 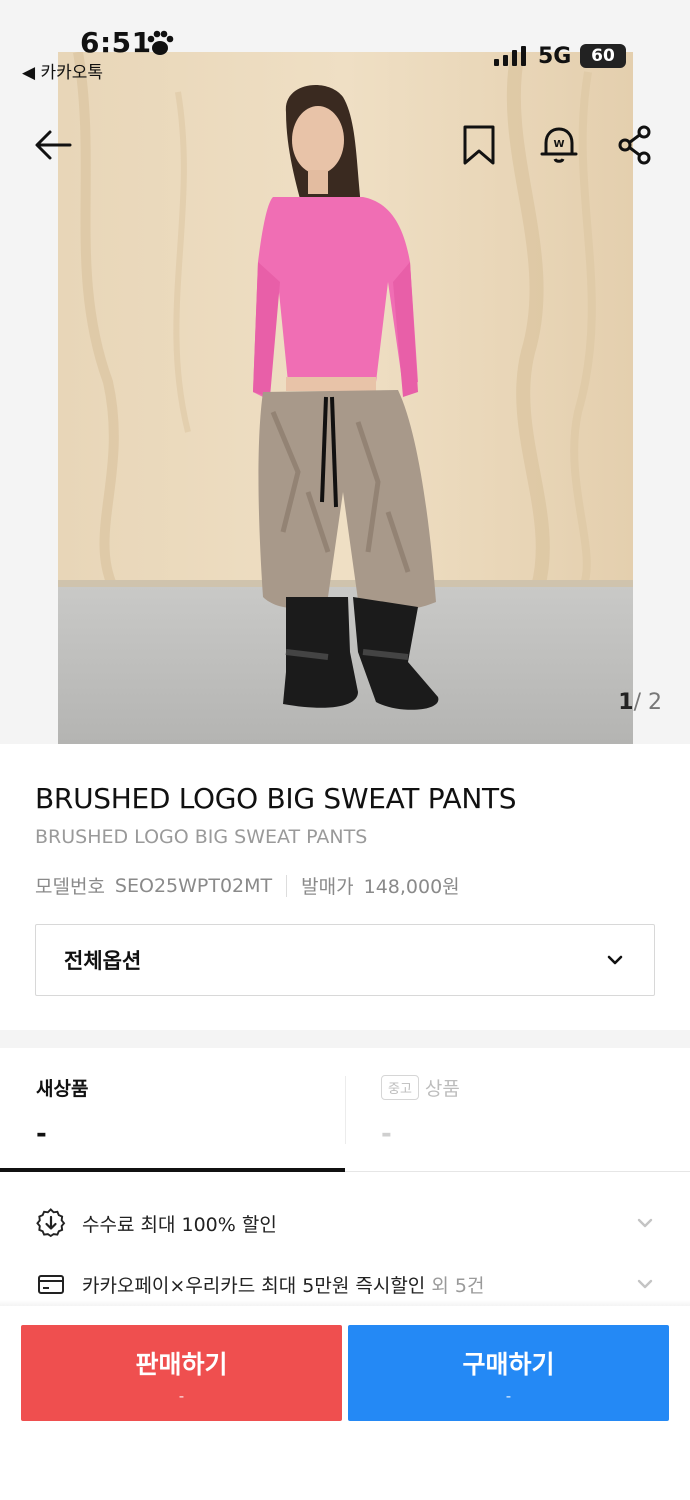 What do you see at coordinates (62, 1089) in the screenshot?
I see `tab-new-label: 새상품` at bounding box center [62, 1089].